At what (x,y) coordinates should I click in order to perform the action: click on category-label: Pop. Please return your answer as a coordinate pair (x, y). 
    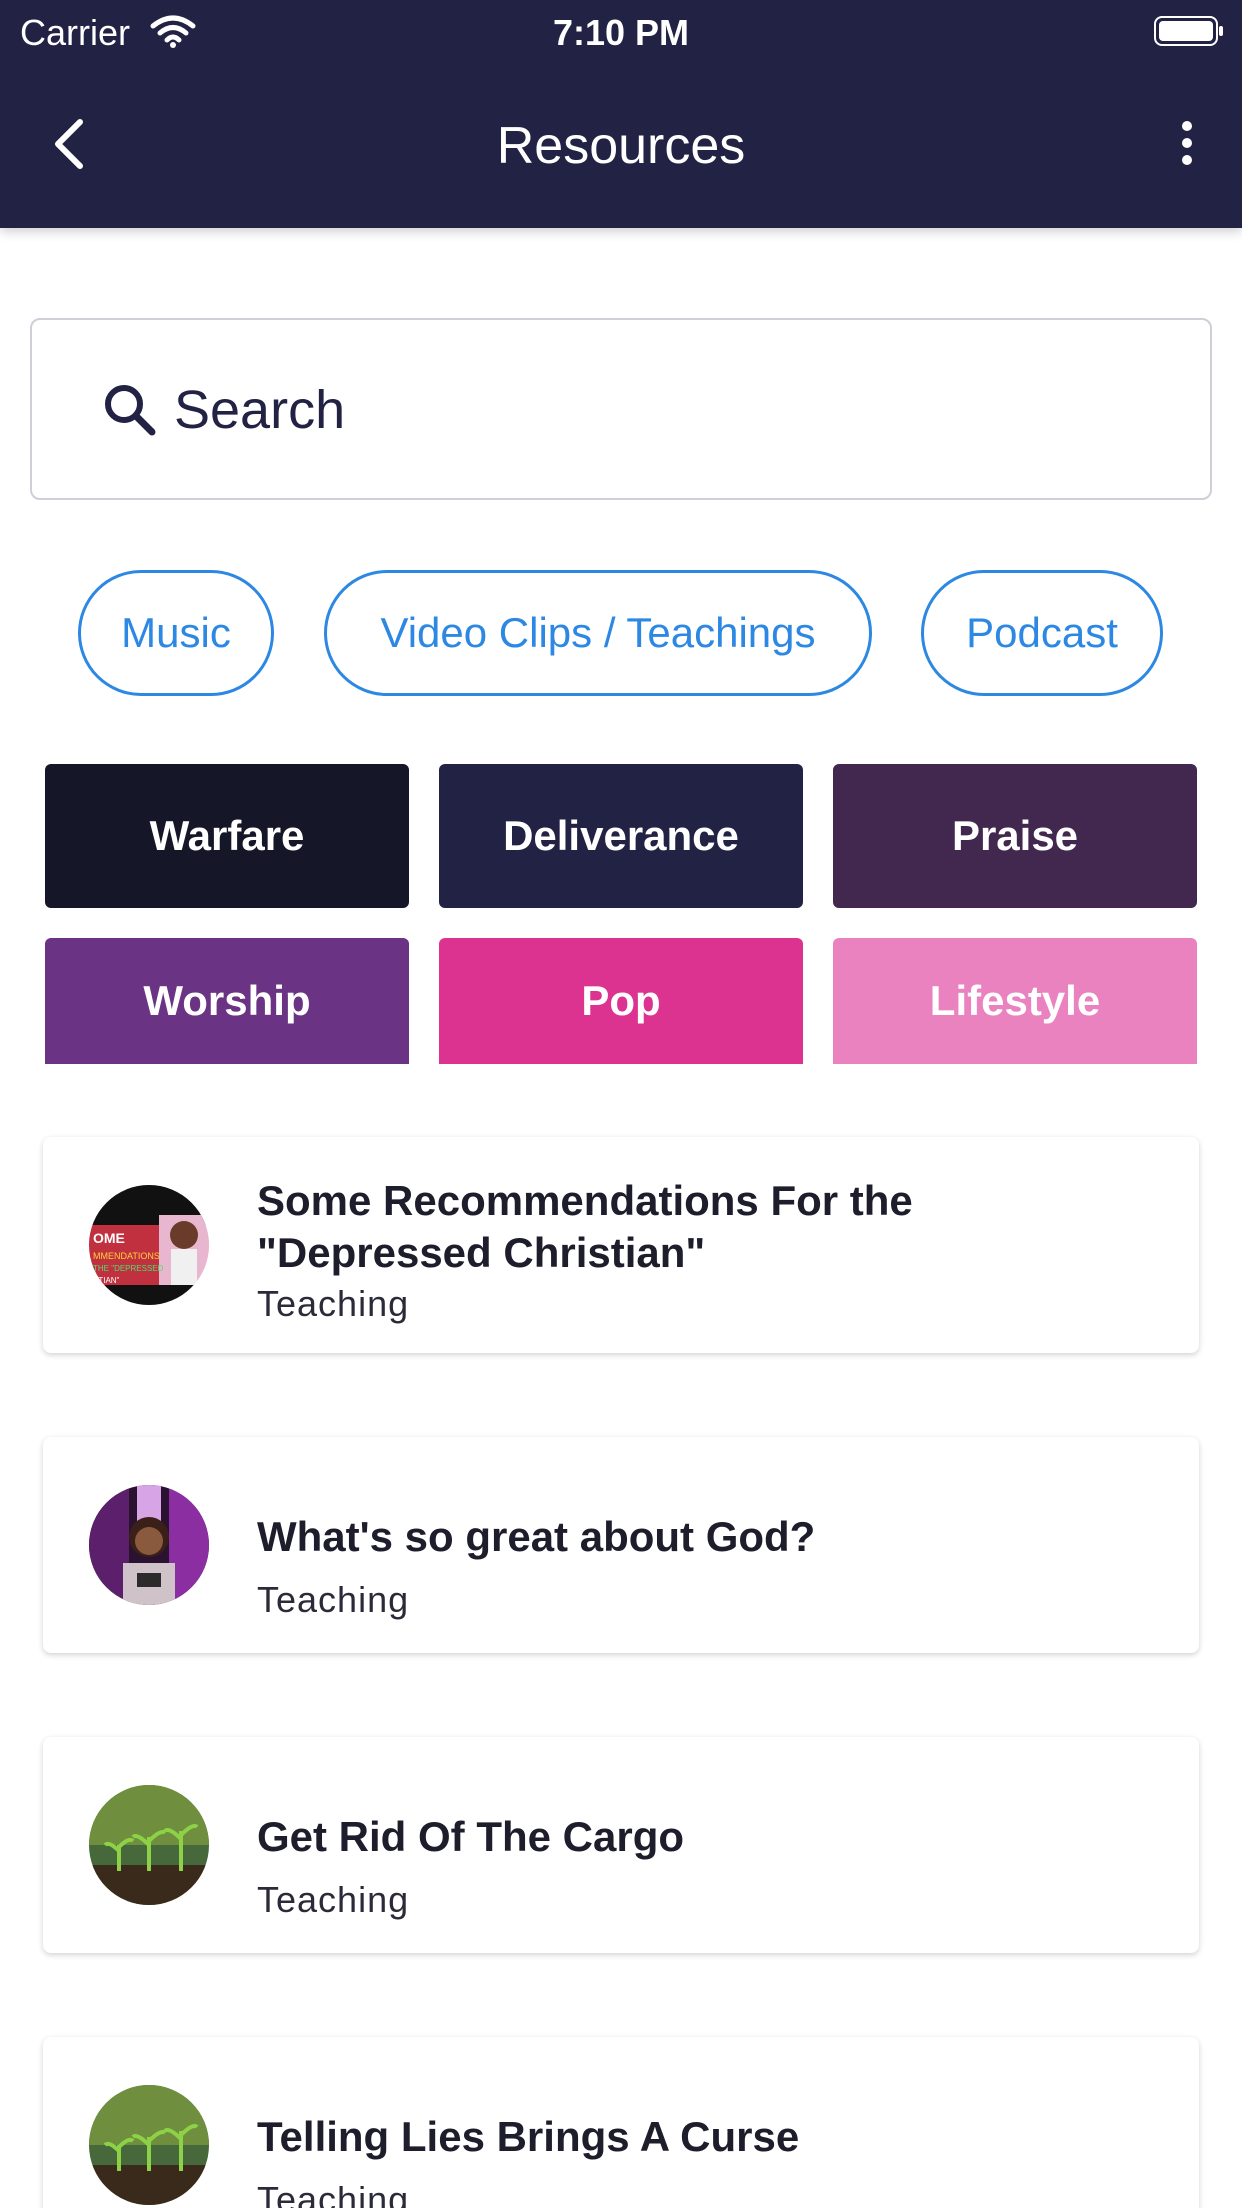
    Looking at the image, I should click on (621, 1000).